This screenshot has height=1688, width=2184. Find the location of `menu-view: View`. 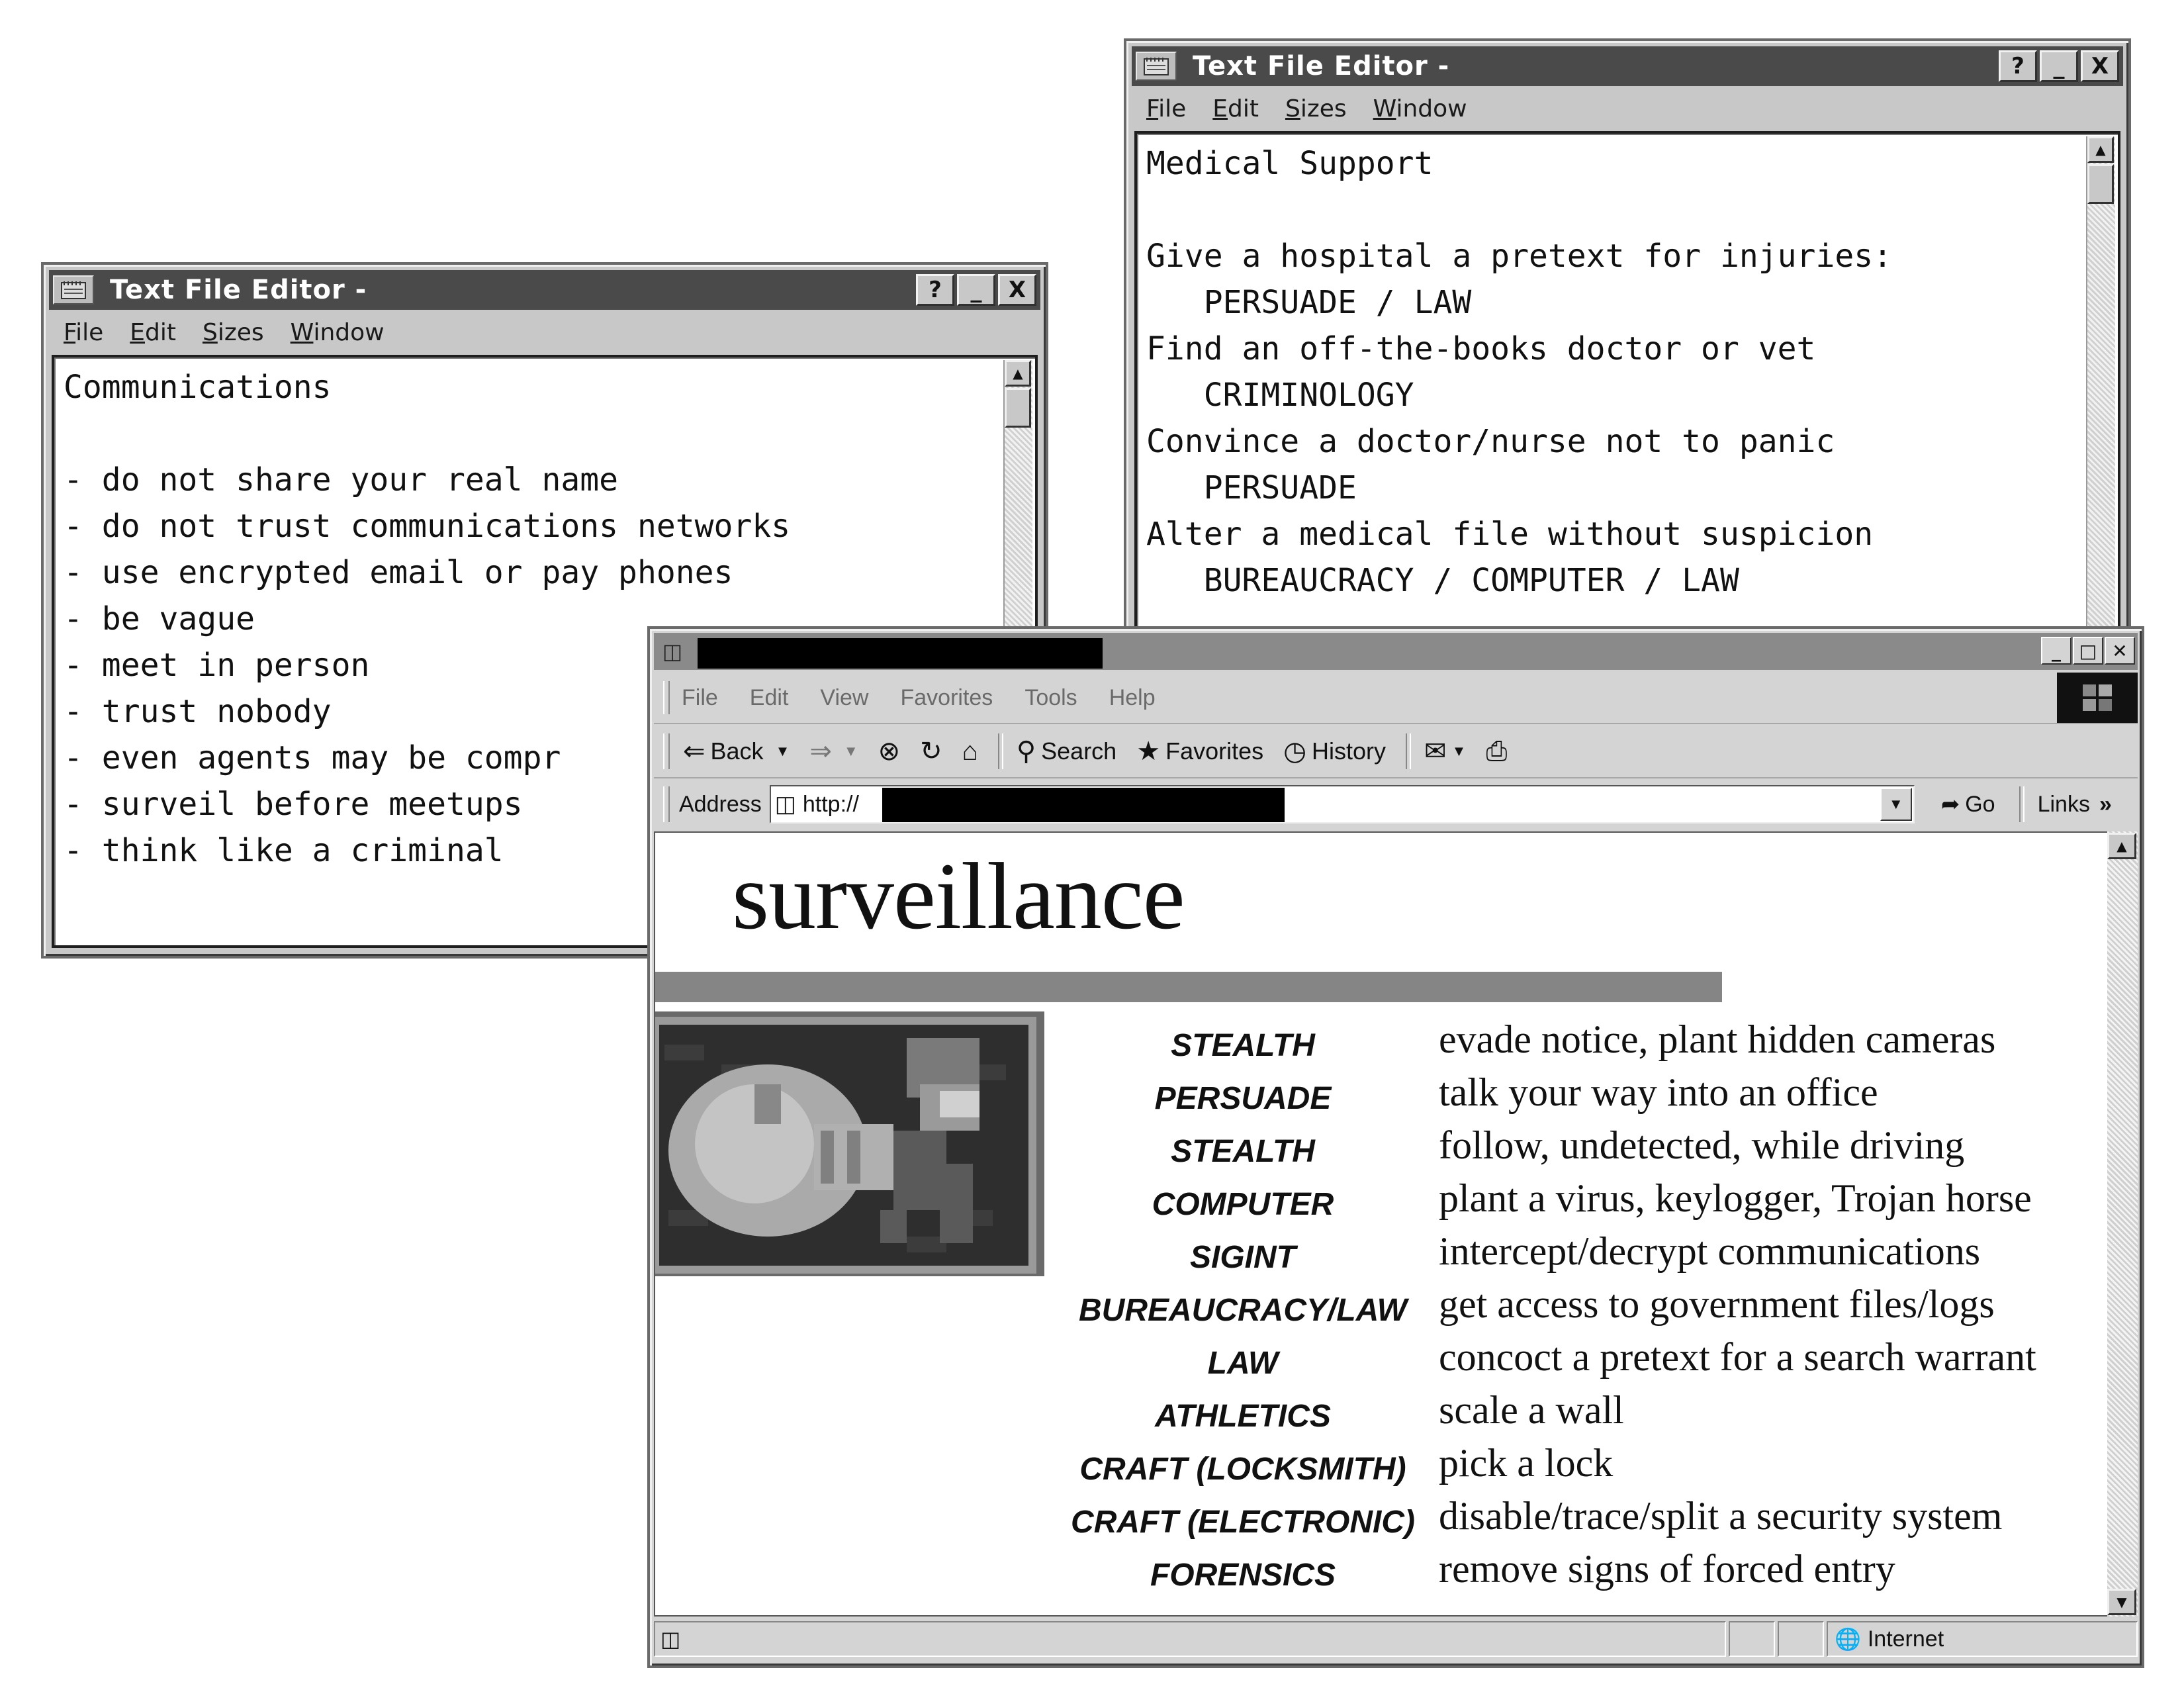

menu-view: View is located at coordinates (844, 698).